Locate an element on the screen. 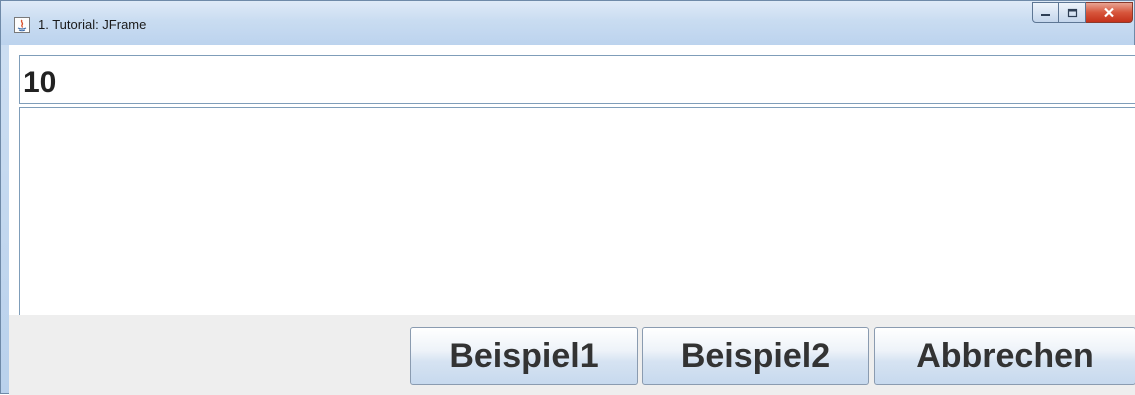 This screenshot has height=395, width=1135. maximize-icon is located at coordinates (1072, 12).